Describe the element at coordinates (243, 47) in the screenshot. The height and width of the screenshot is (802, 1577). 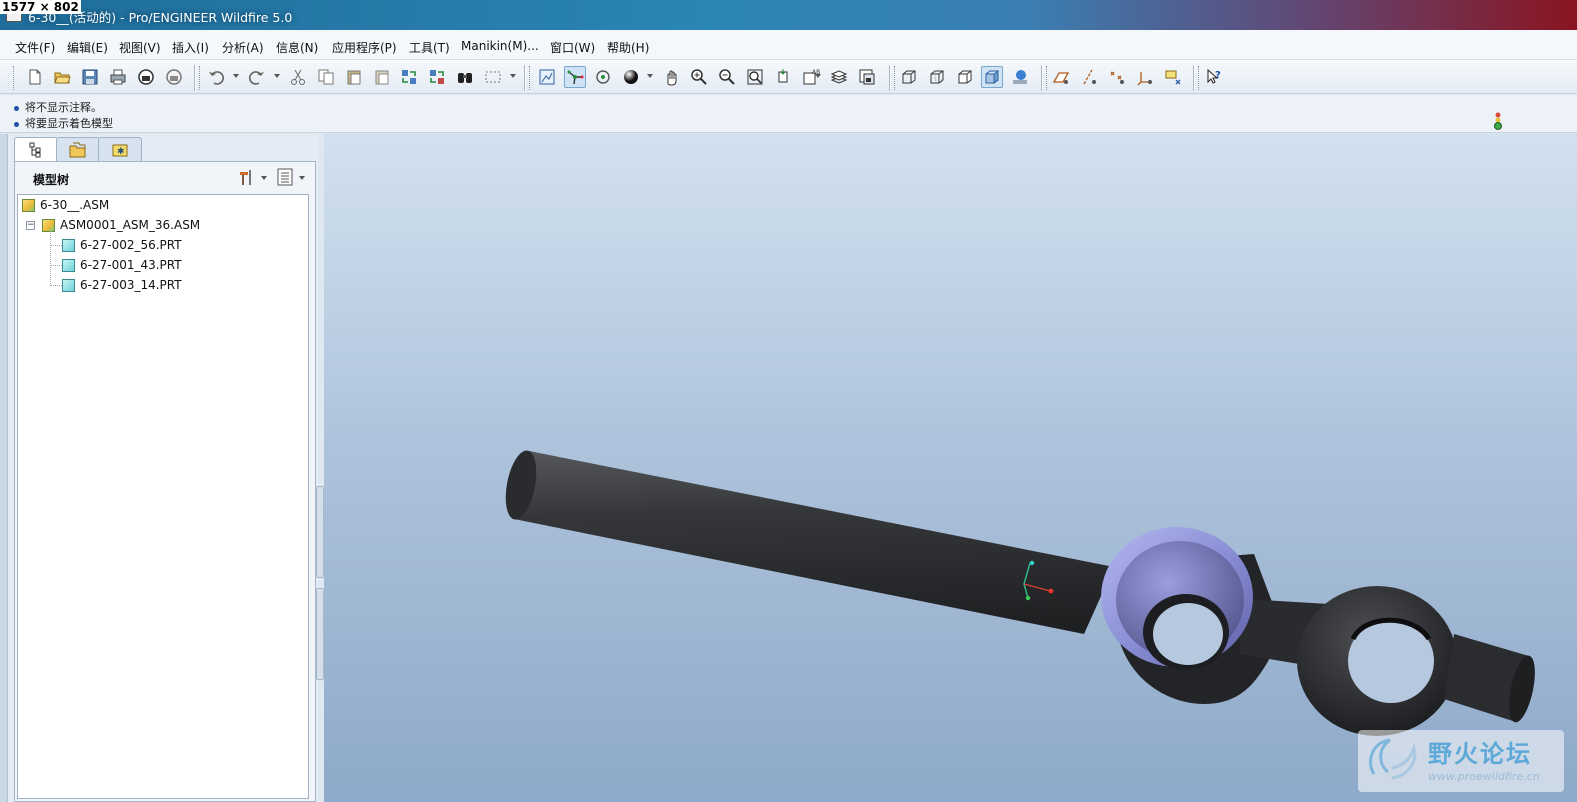
I see `menu-analysis: 分析(A)` at that location.